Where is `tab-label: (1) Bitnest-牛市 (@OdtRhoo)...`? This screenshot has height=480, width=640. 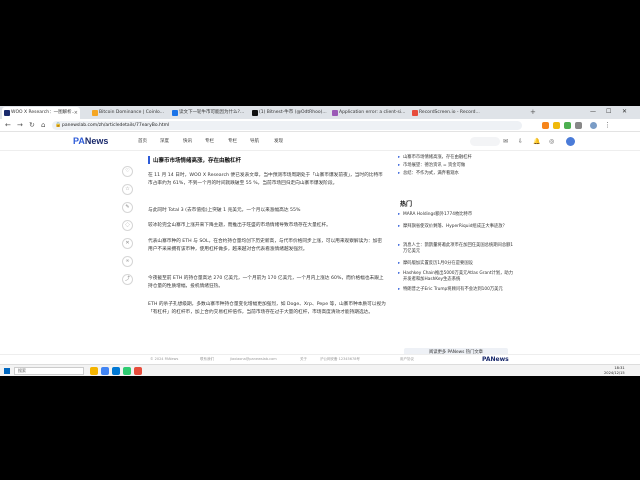
tab-label: (1) Bitnest-牛市 (@OdtRhoo)... is located at coordinates (293, 112).